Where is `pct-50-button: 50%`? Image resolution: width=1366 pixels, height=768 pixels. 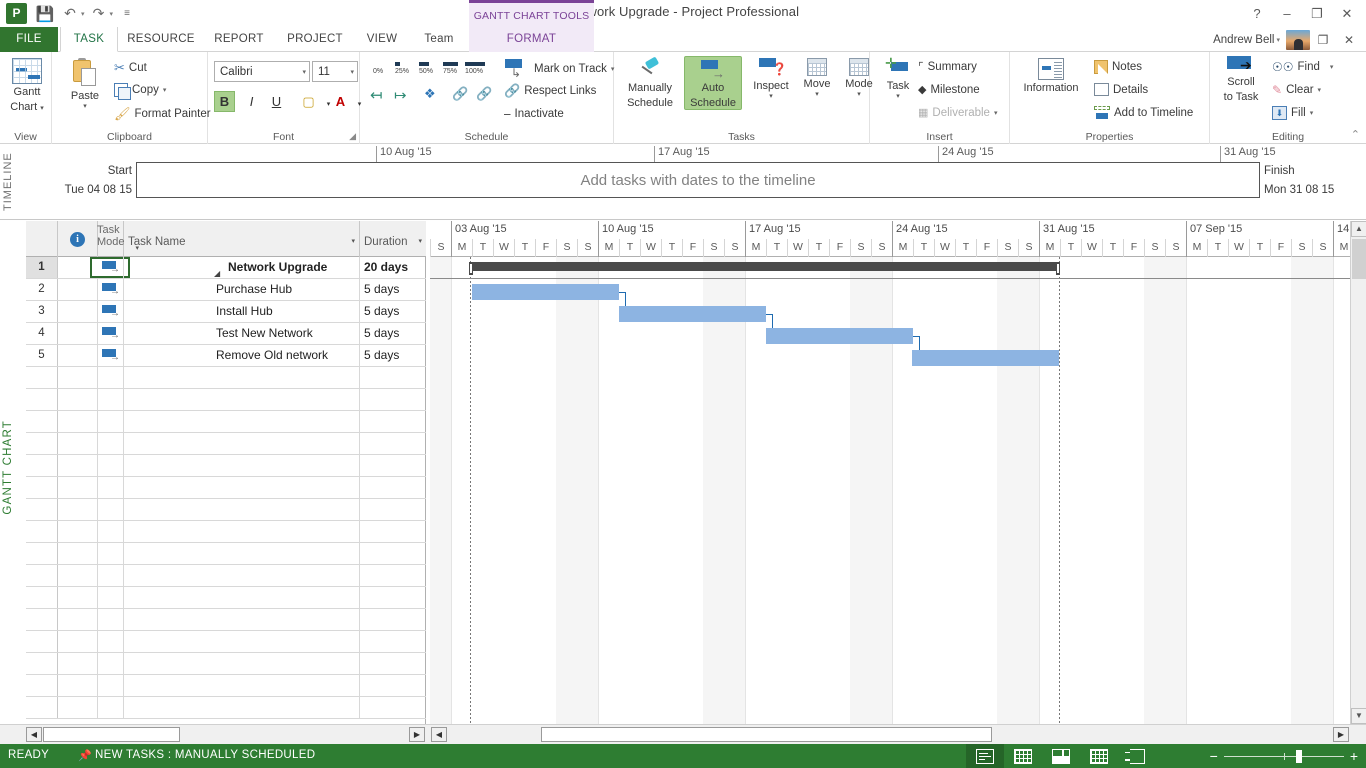 pct-50-button: 50% is located at coordinates (426, 69).